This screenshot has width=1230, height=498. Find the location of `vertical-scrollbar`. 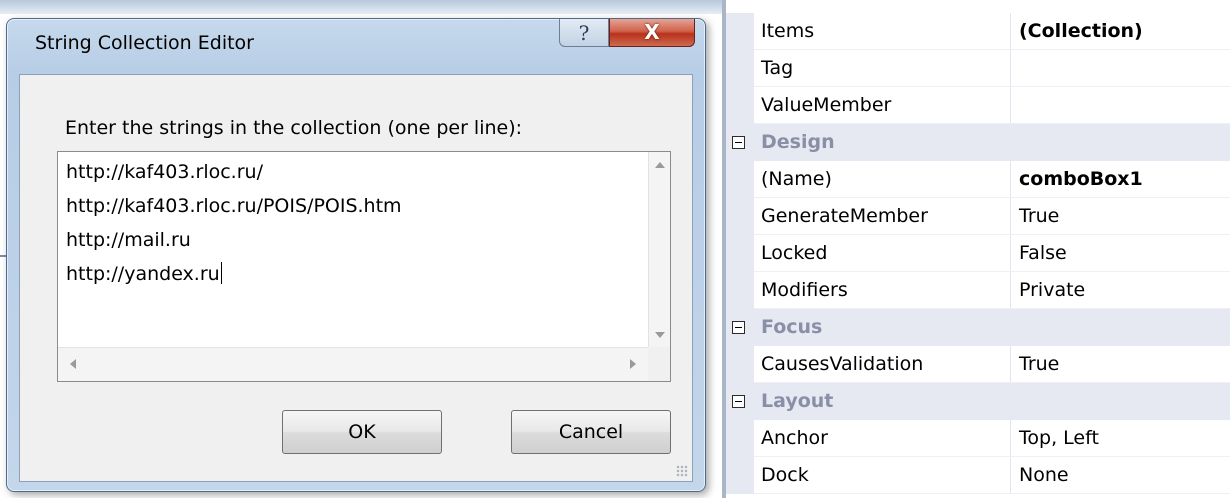

vertical-scrollbar is located at coordinates (659, 250).